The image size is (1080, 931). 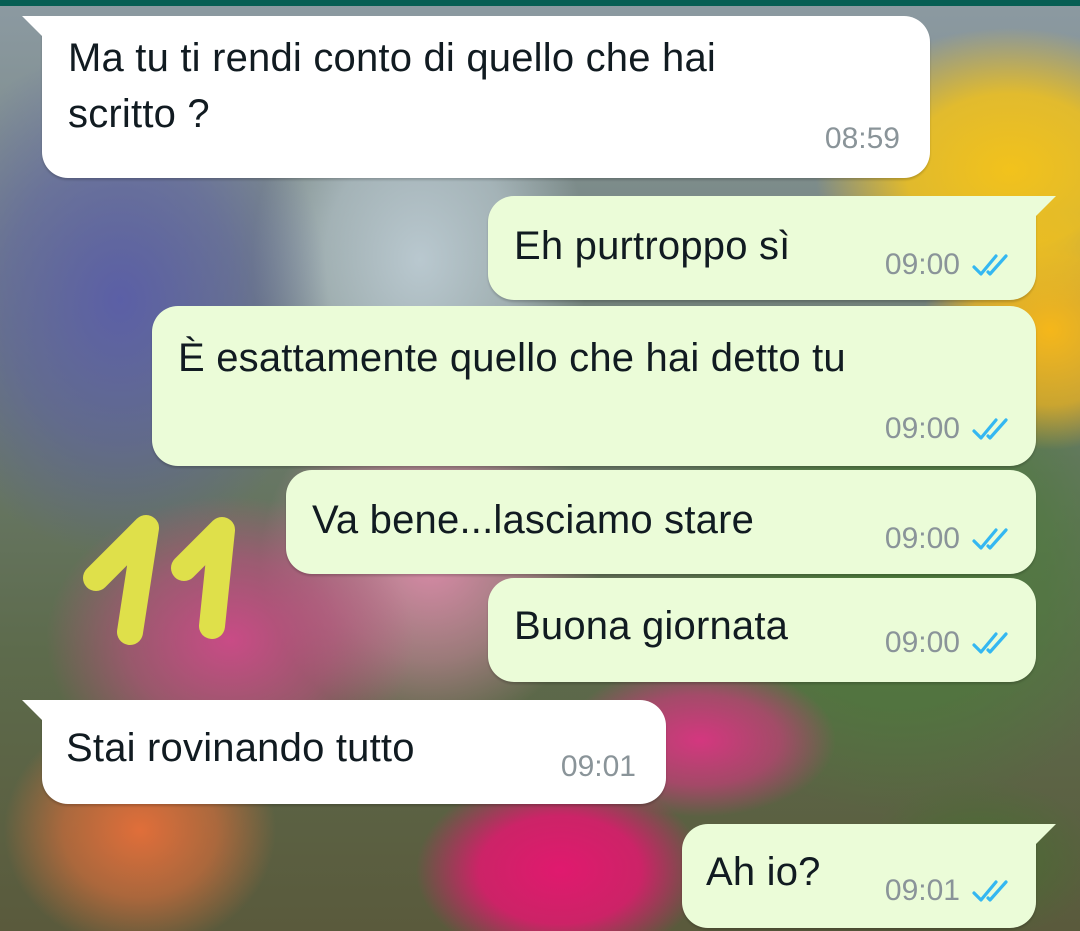 I want to click on message-bubble-outgoing: Eh purtroppo sì 09:00, so click(x=772, y=248).